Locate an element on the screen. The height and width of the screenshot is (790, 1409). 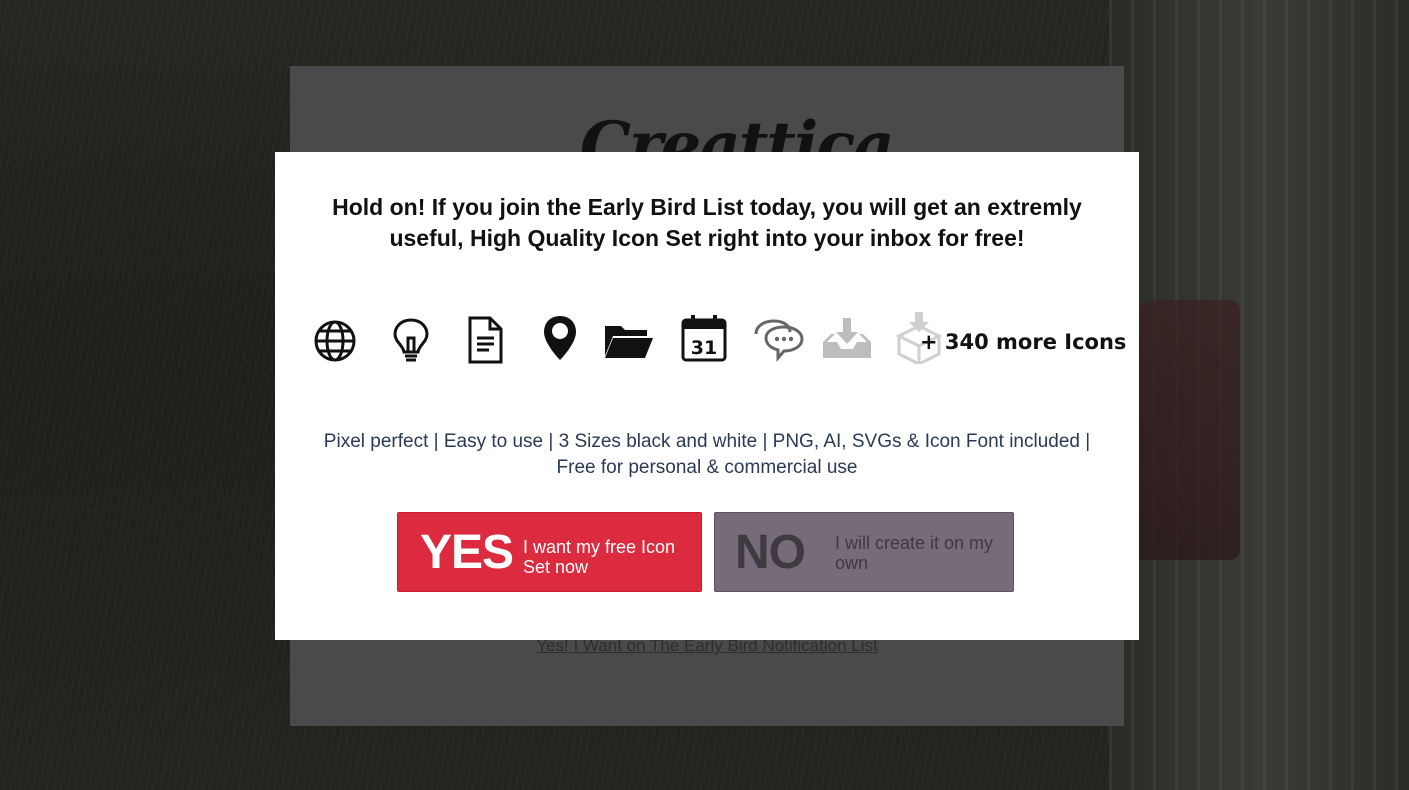
no-button-big-label: NO is located at coordinates (770, 552).